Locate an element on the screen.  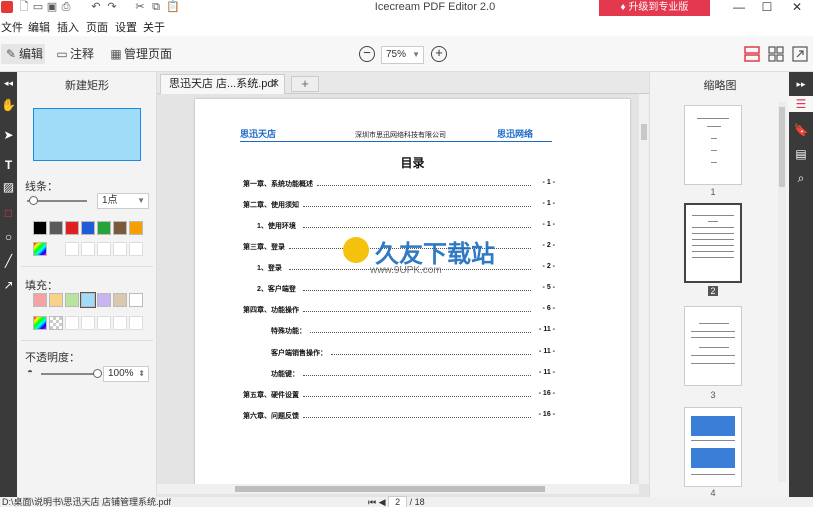
toc-entry: 2、客户端登 - 5 - is located at coordinates (406, 290).